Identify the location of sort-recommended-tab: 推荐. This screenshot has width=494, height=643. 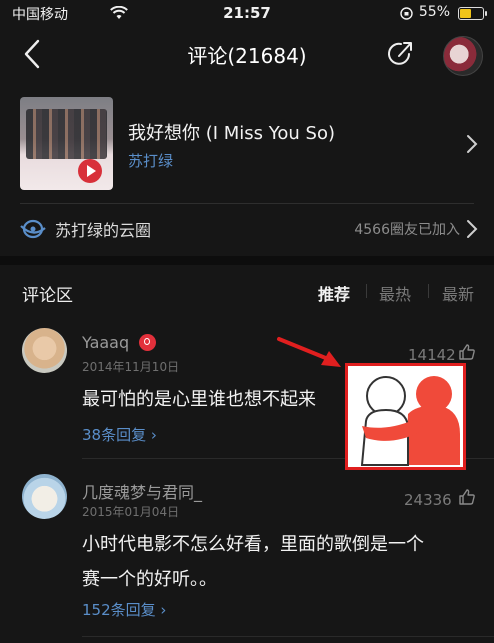
(334, 293).